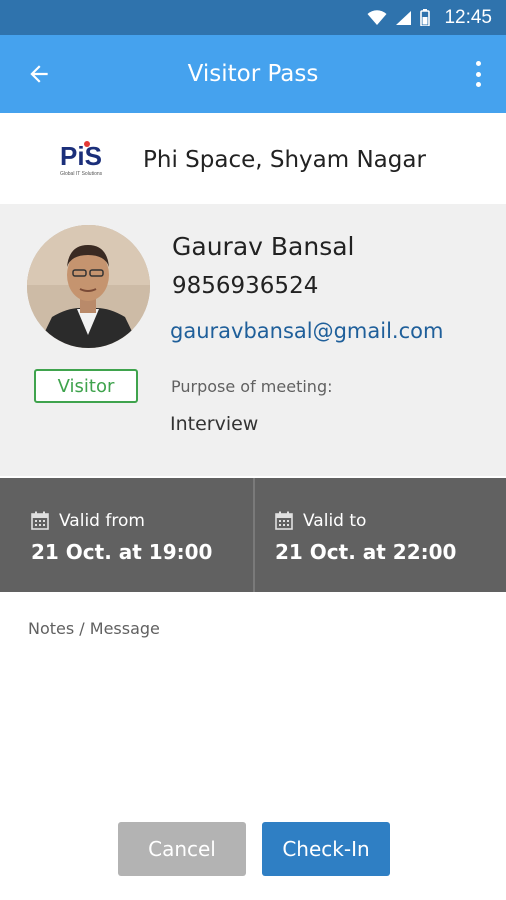  I want to click on page-title: Visitor Pass, so click(253, 74).